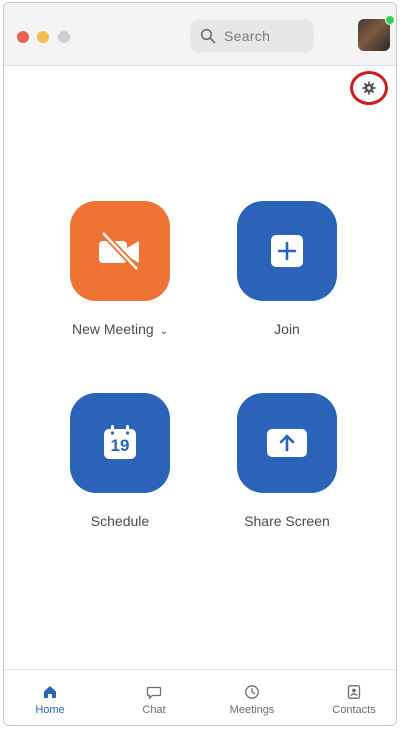  What do you see at coordinates (390, 20) in the screenshot?
I see `online-status-indicator` at bounding box center [390, 20].